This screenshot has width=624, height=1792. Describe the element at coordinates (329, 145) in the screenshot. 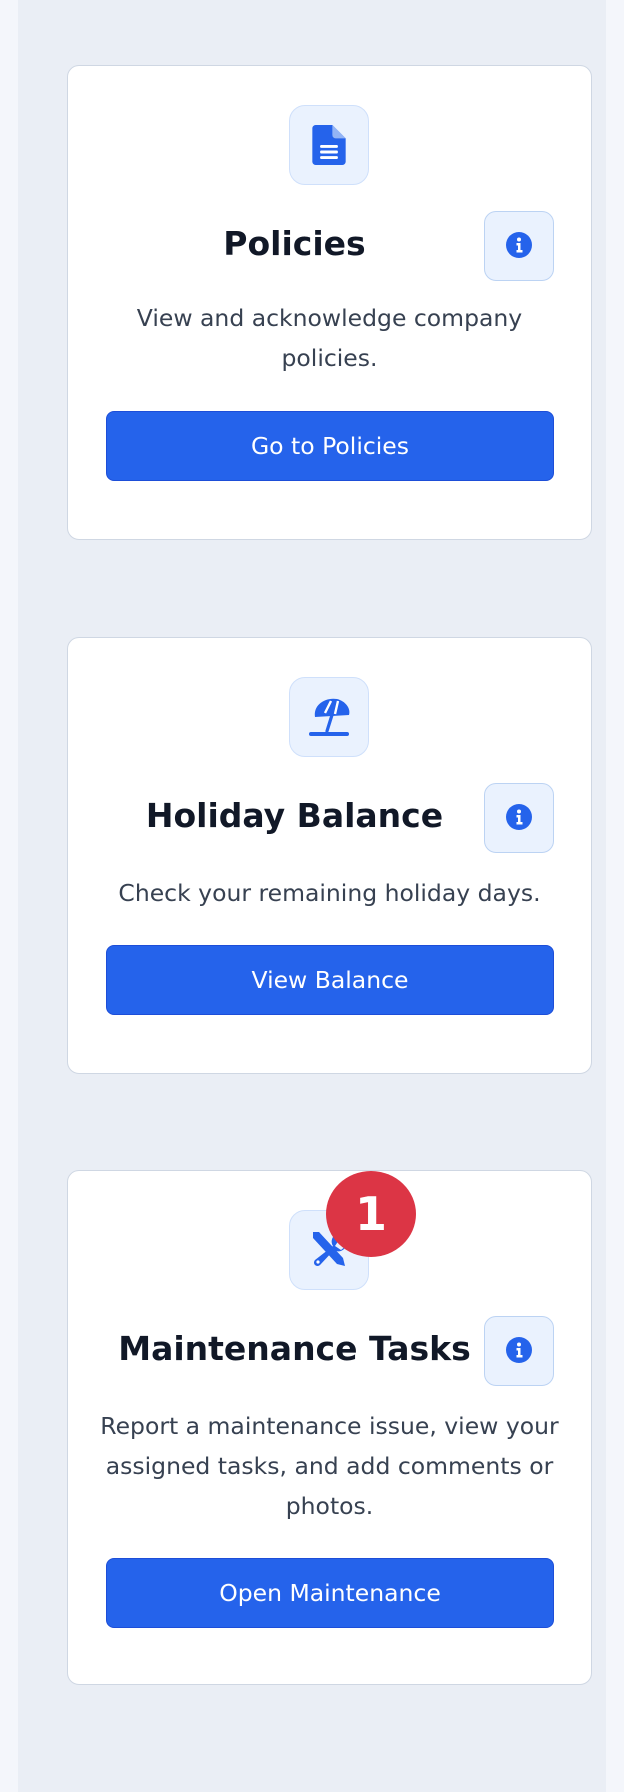

I see `document-icon` at that location.